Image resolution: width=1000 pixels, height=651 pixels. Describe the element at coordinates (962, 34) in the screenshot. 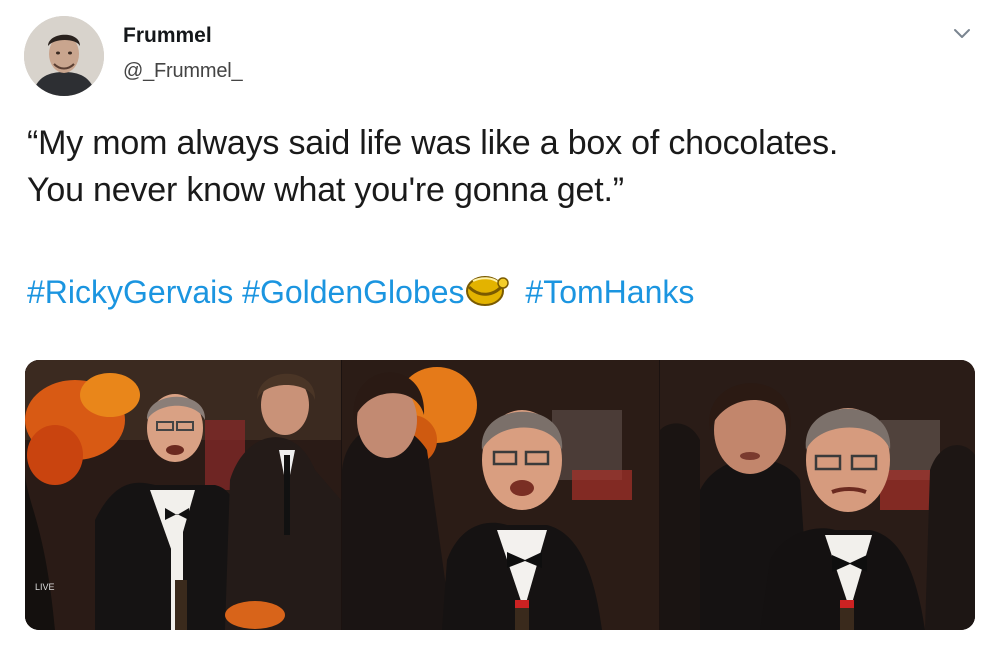

I see `chevron-down-icon` at that location.